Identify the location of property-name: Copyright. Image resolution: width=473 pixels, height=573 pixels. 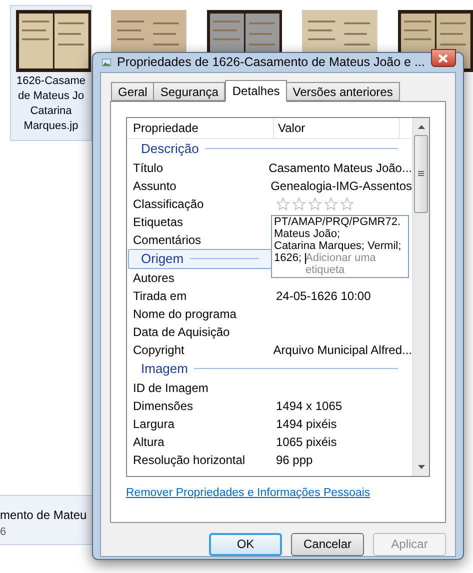
(159, 350).